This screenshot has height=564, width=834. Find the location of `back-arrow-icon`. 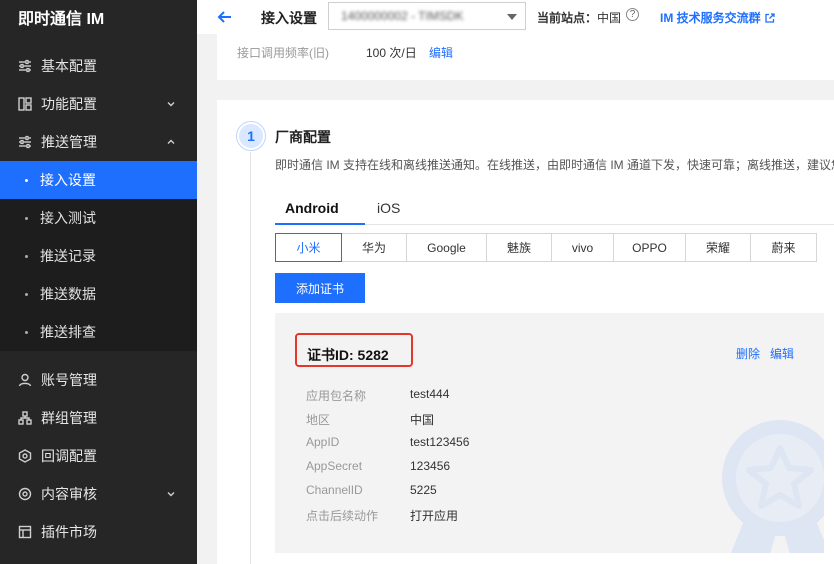

back-arrow-icon is located at coordinates (225, 17).